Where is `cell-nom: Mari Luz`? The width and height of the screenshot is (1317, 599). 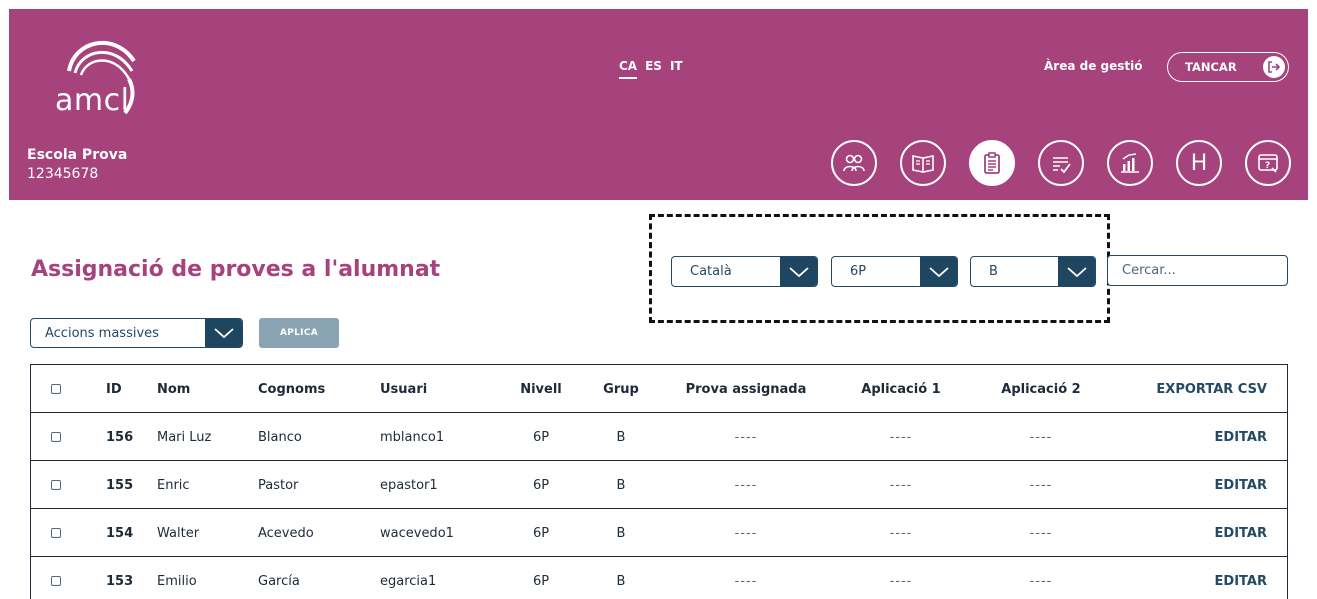
cell-nom: Mari Luz is located at coordinates (184, 437).